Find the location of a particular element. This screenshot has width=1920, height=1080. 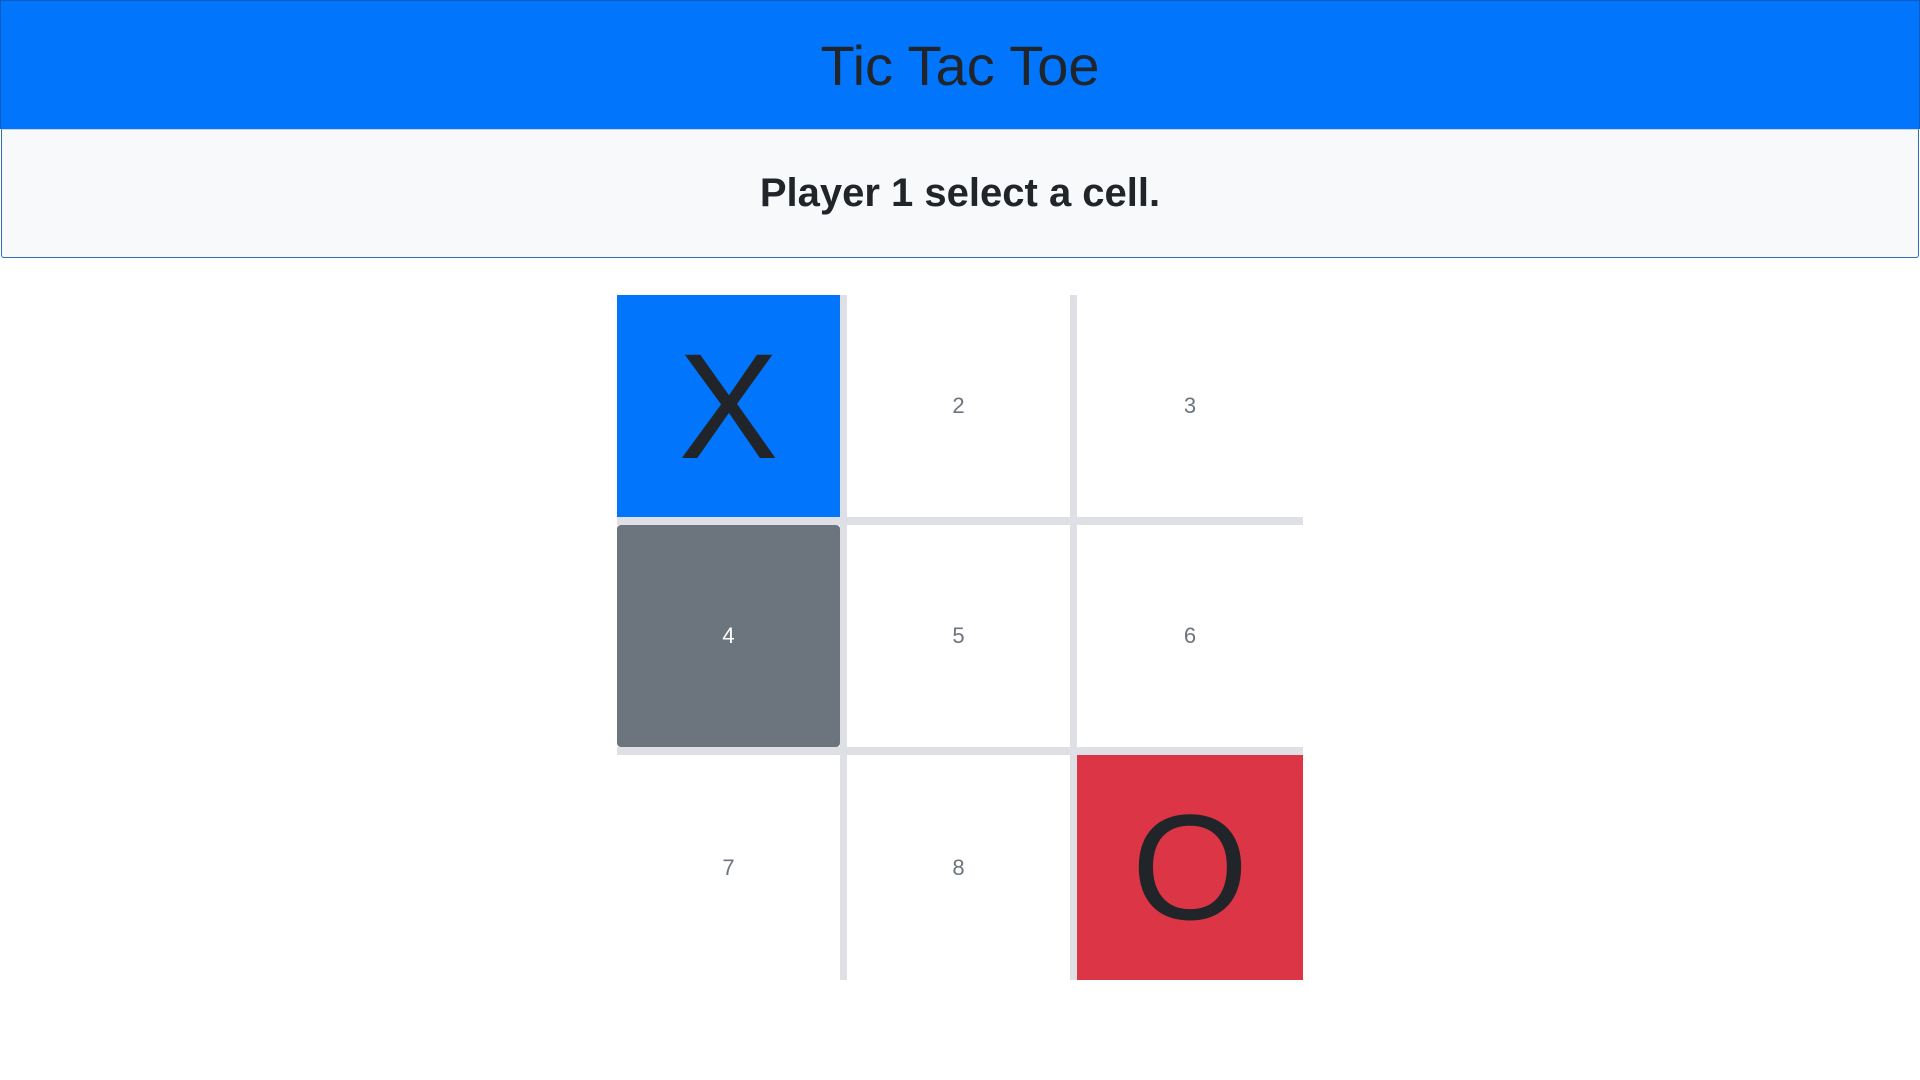

status-message: Player 1 select a cell. is located at coordinates (960, 193).